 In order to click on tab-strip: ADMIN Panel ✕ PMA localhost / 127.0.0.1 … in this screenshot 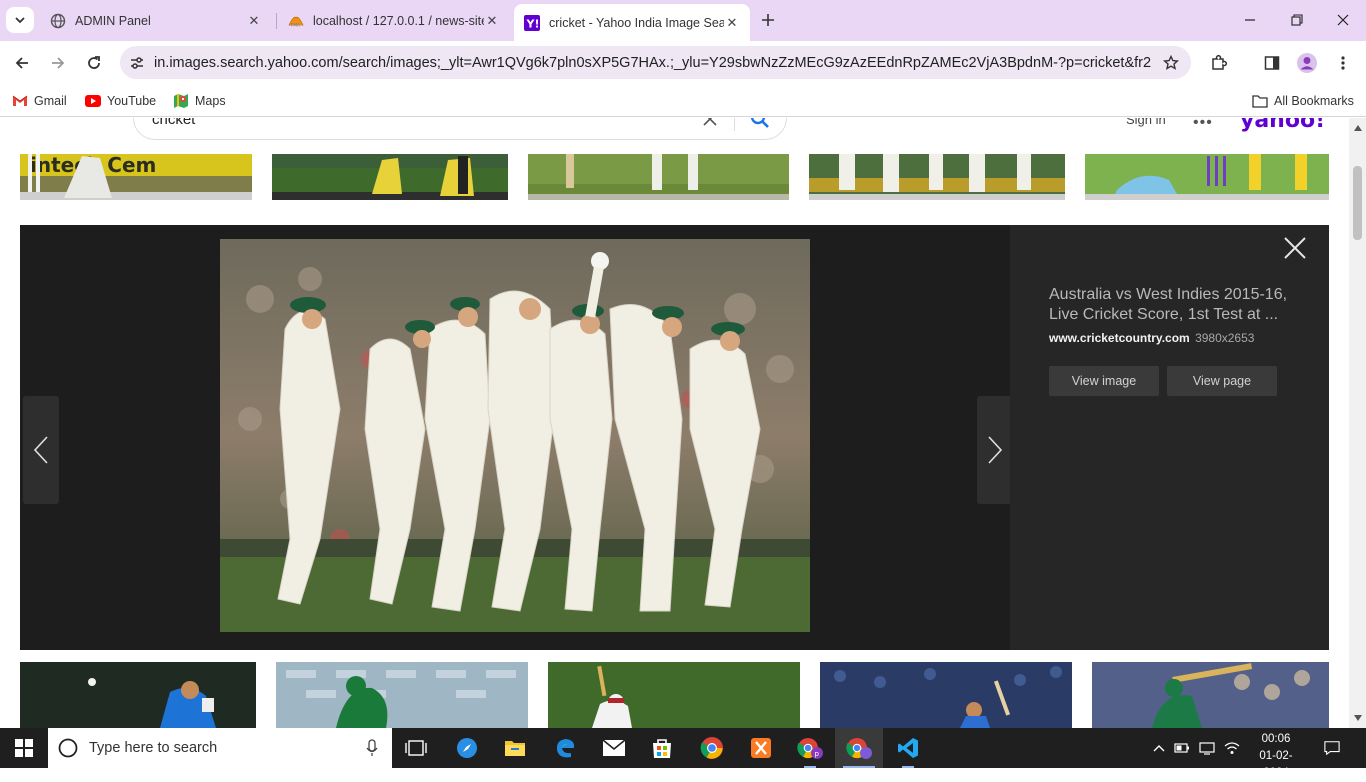, I will do `click(683, 20)`.